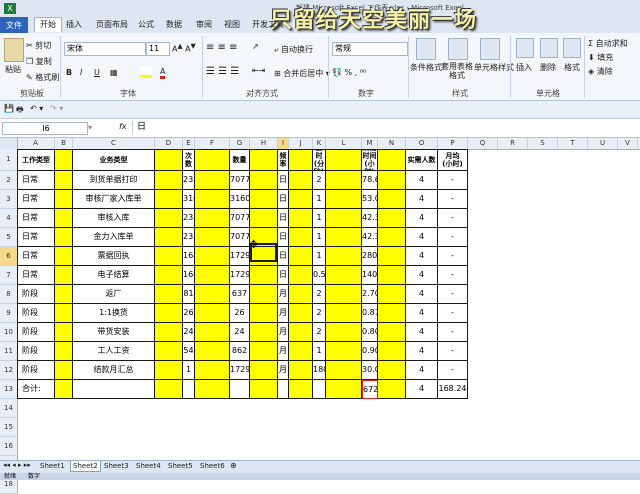  What do you see at coordinates (189, 294) in the screenshot?
I see `table-cell-e: 81` at bounding box center [189, 294].